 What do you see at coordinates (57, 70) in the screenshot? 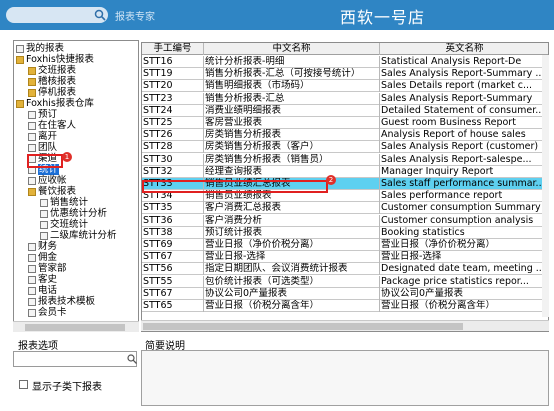
I see `tree-item-label: 交班报表` at bounding box center [57, 70].